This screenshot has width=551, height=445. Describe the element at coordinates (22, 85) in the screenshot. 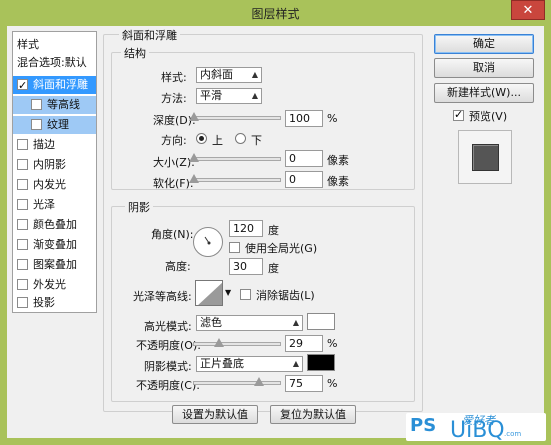

I see `bevel-emboss-checkbox` at that location.